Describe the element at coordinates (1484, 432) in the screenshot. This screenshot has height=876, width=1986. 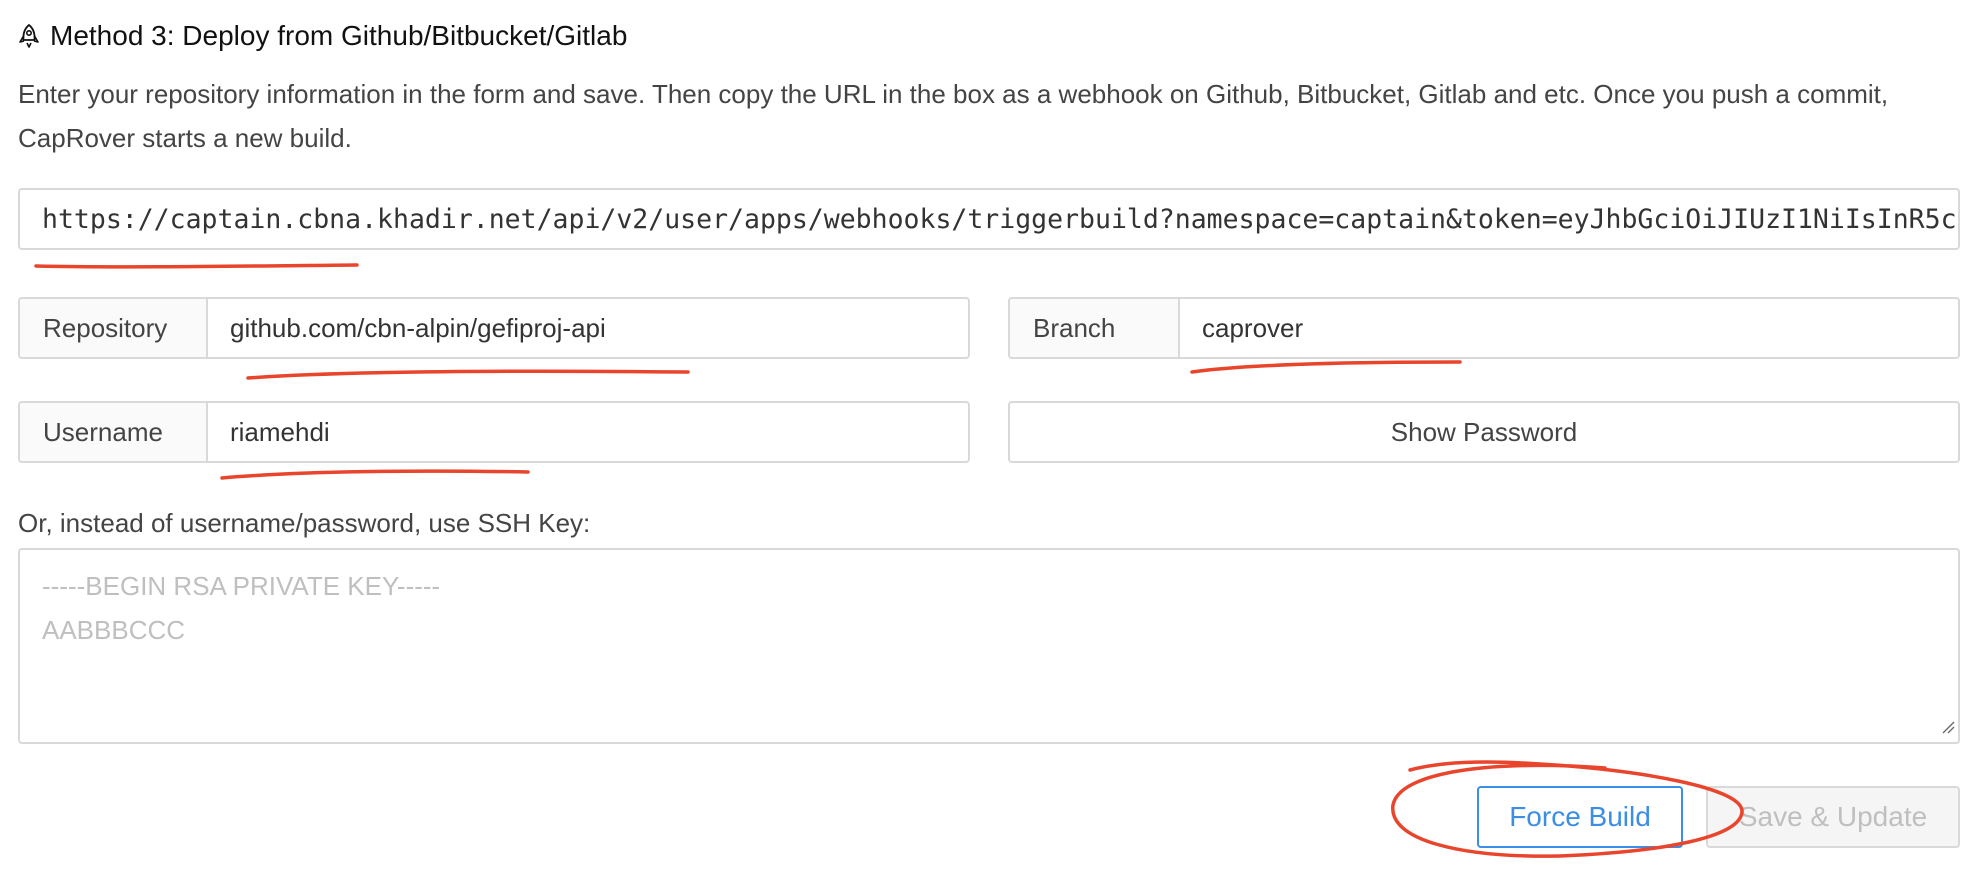
I see `show-password-button: Show Password` at that location.